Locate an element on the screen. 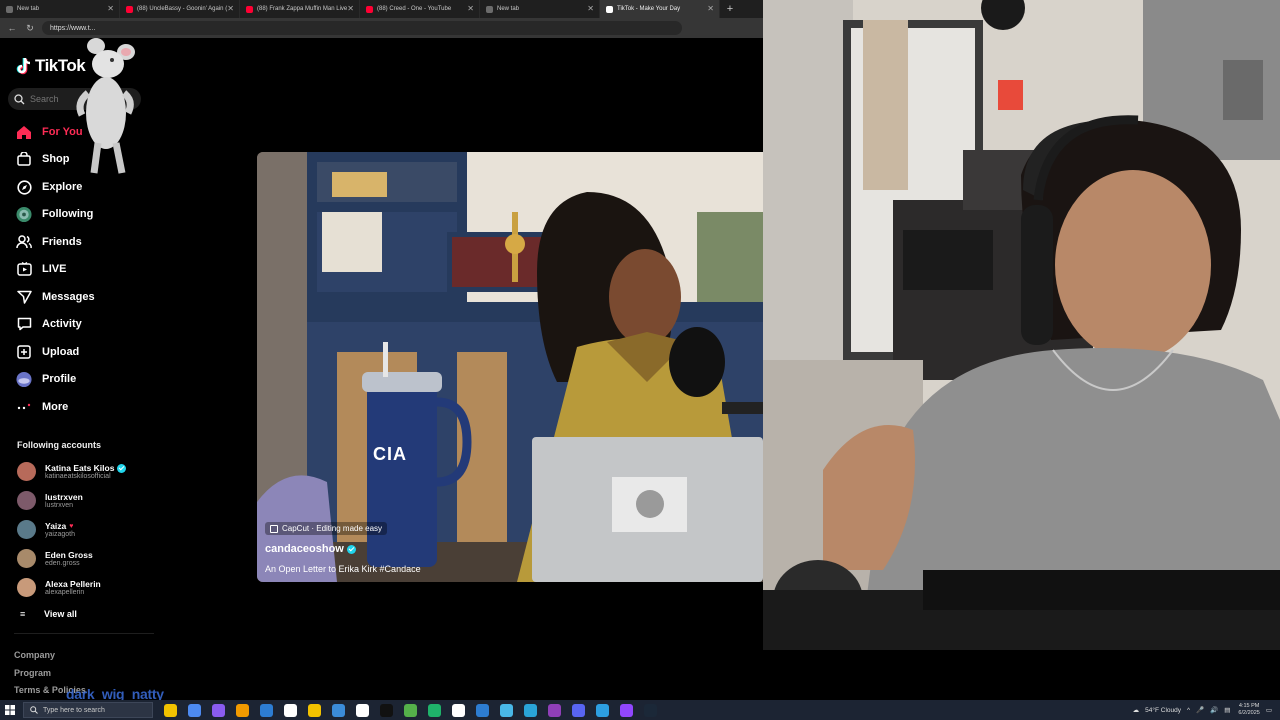  list-icon: ≡ is located at coordinates (23, 614).